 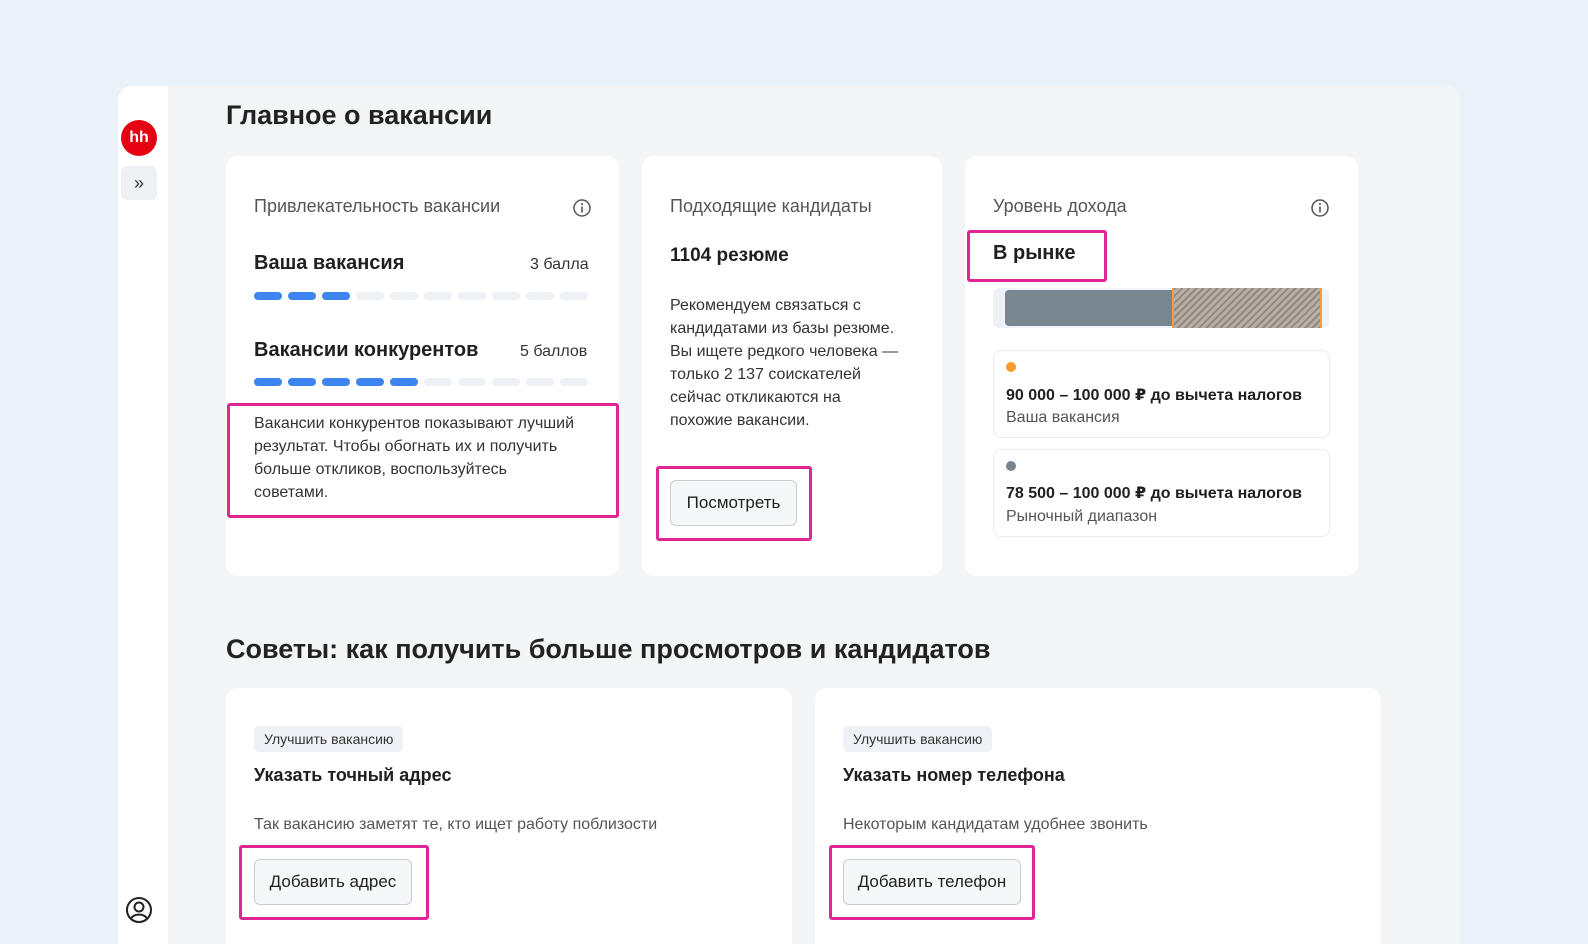 What do you see at coordinates (1089, 308) in the screenshot?
I see `market-range-fill` at bounding box center [1089, 308].